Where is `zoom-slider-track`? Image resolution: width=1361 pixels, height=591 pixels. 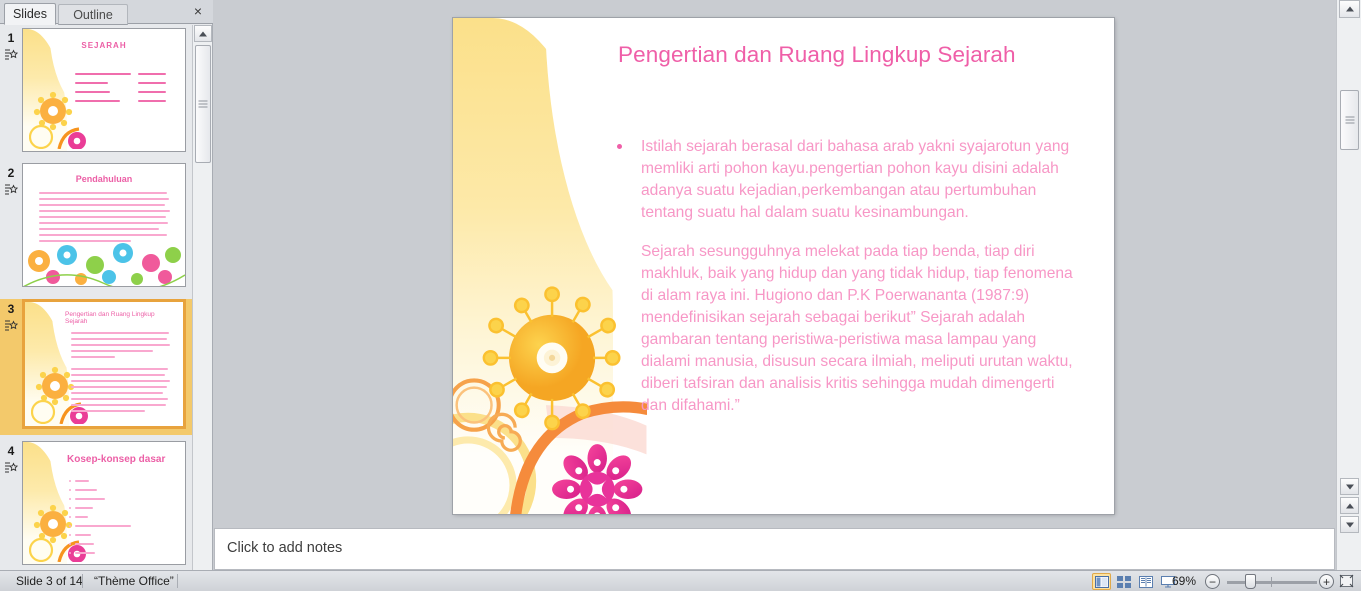 zoom-slider-track is located at coordinates (1272, 582).